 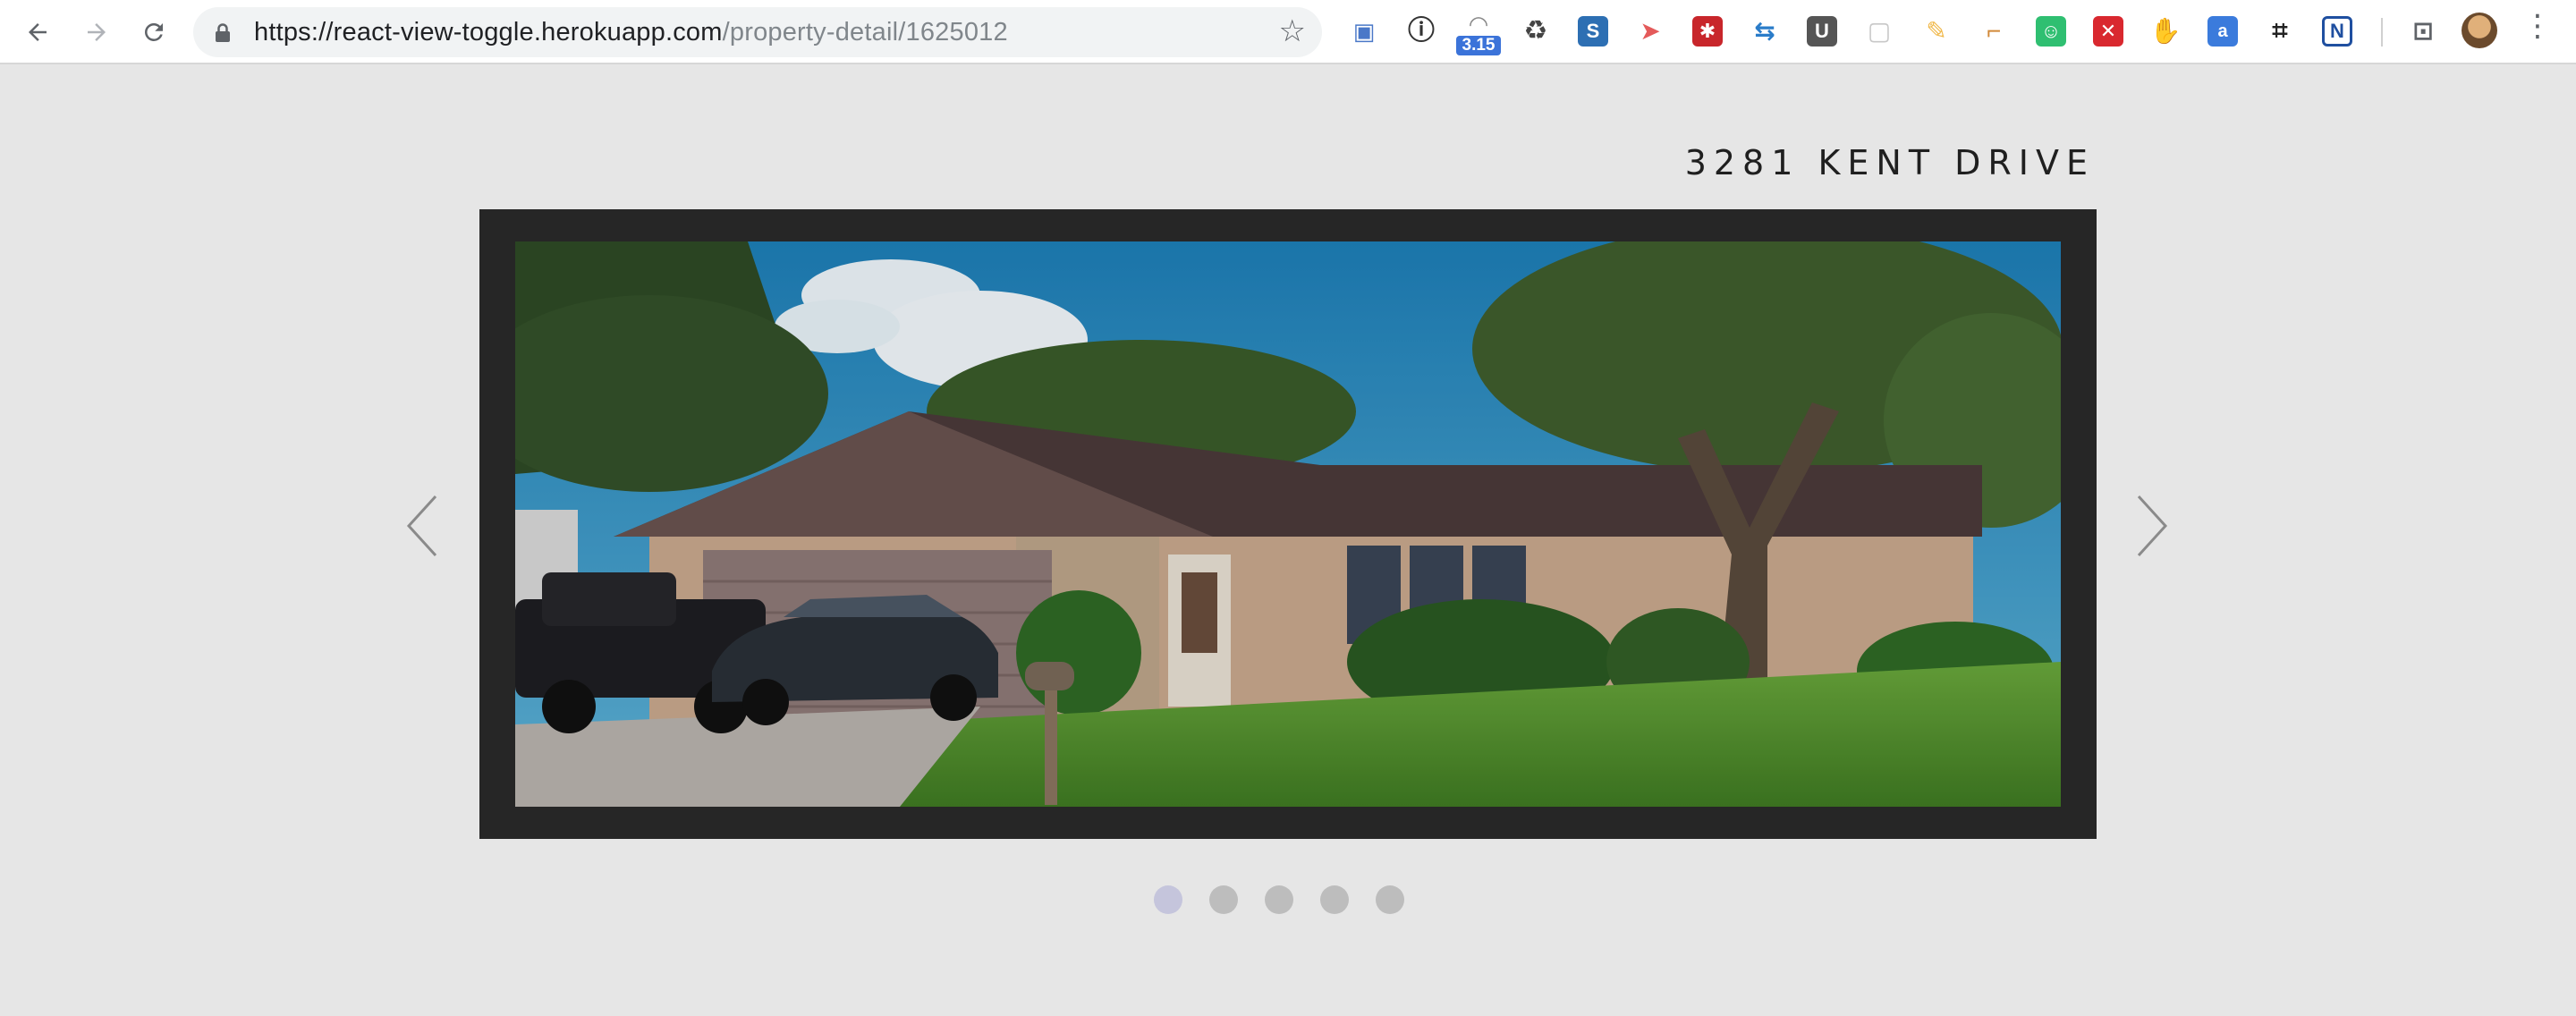 I want to click on info-icon: ⓘ, so click(x=1421, y=31).